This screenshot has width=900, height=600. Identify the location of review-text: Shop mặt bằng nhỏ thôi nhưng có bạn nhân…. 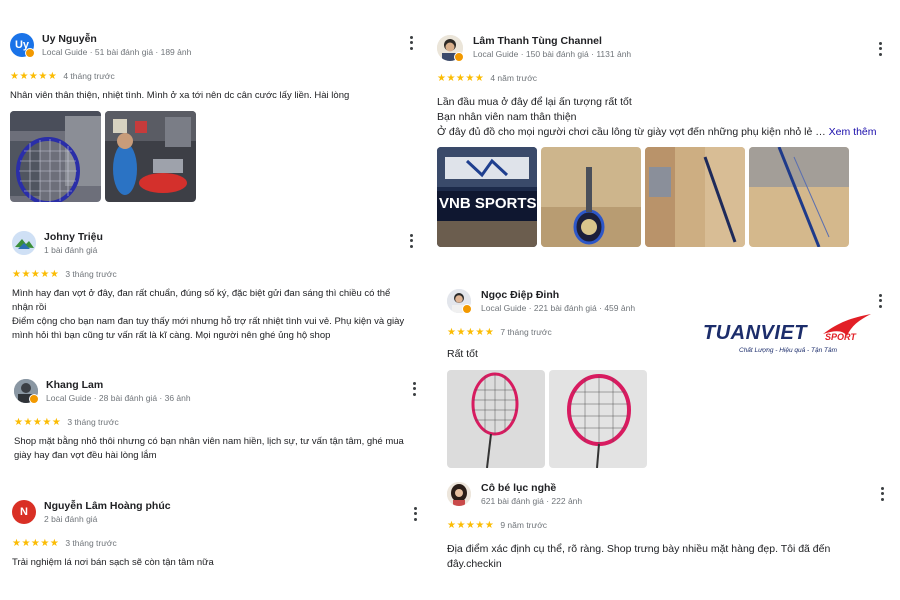
(209, 448).